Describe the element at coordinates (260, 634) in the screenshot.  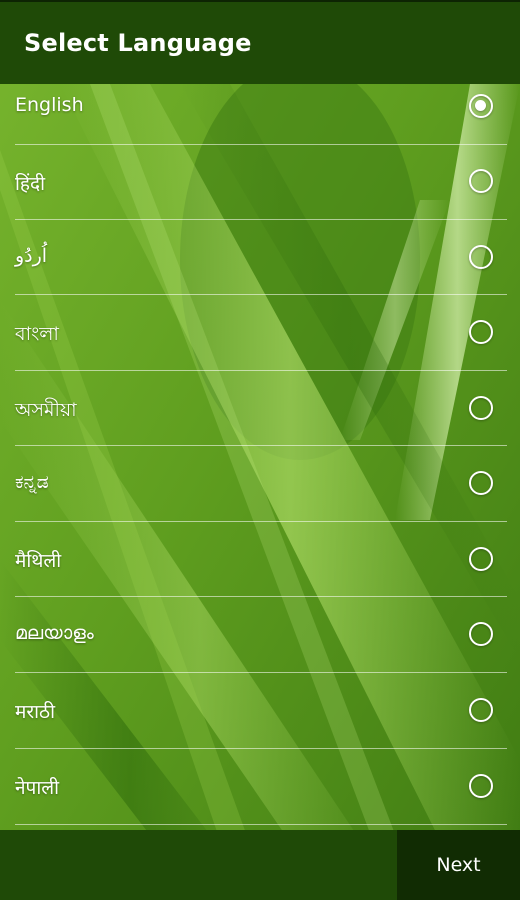
I see `language-option-malayalam: മലയാളം` at that location.